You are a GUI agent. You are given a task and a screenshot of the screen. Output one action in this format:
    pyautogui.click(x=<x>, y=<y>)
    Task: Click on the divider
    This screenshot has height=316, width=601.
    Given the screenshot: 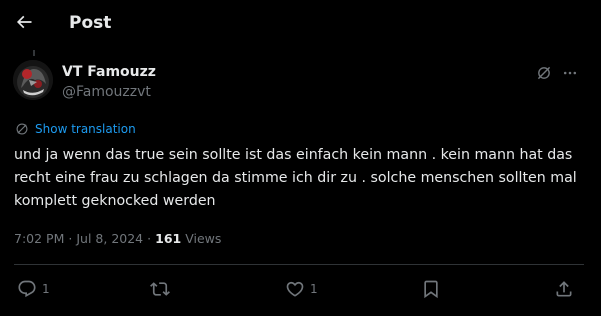 What is the action you would take?
    pyautogui.click(x=299, y=264)
    